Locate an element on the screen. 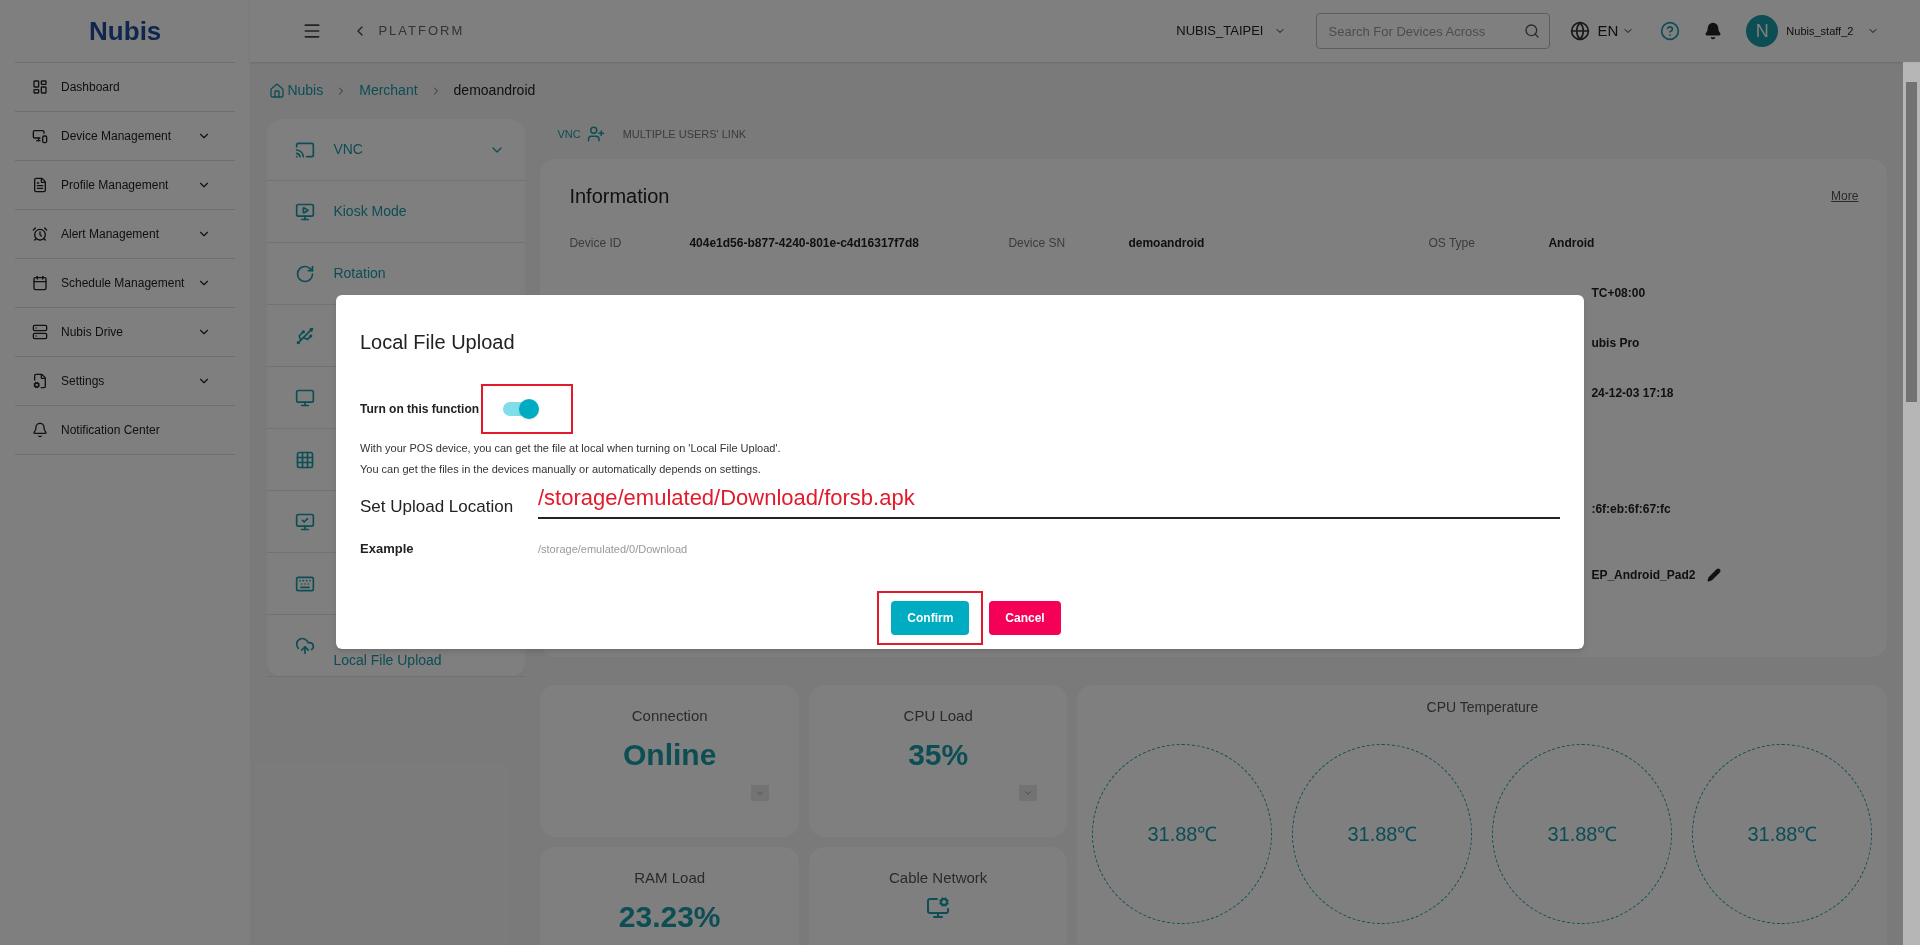 This screenshot has height=945, width=1920. user-name: Nubis_staff_2 is located at coordinates (1820, 31).